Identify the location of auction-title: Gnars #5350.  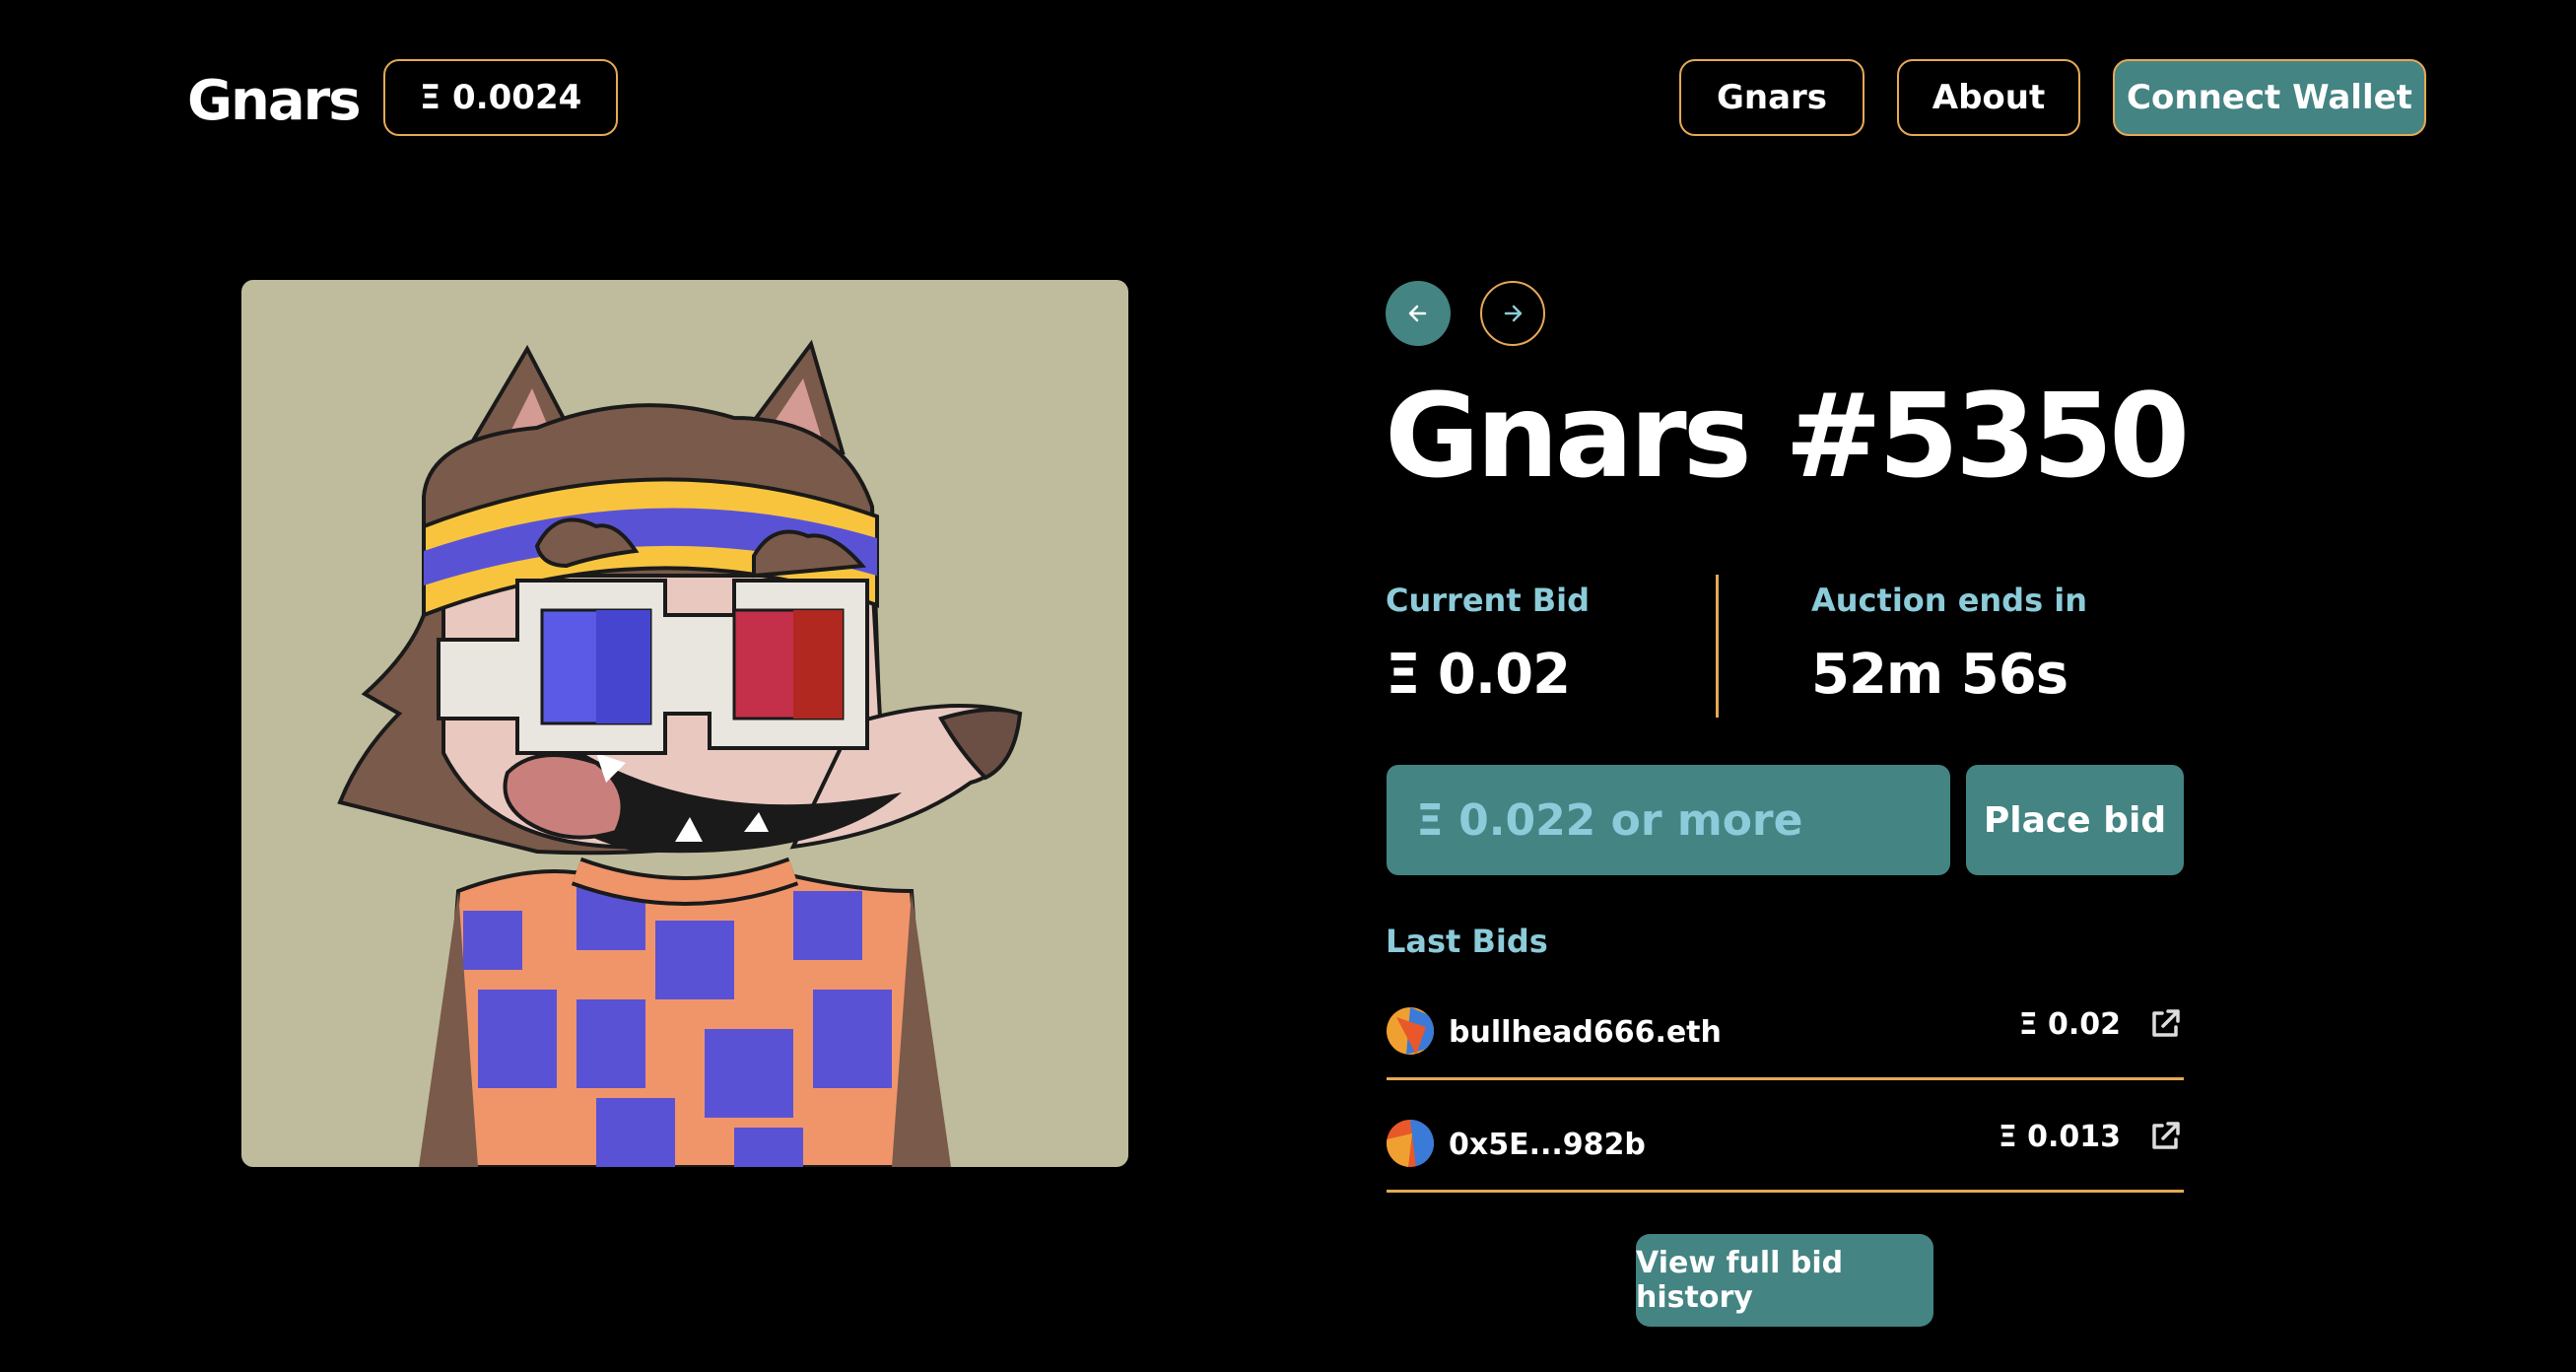
(1788, 436).